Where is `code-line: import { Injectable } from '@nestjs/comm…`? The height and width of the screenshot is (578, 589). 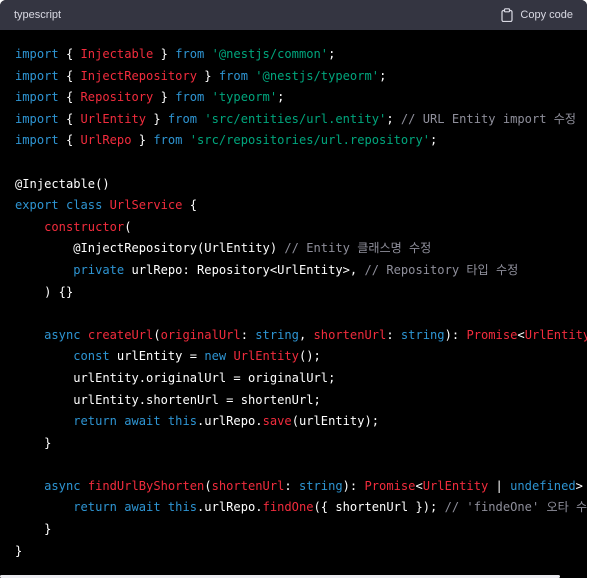 code-line: import { Injectable } from '@nestjs/comm… is located at coordinates (301, 55).